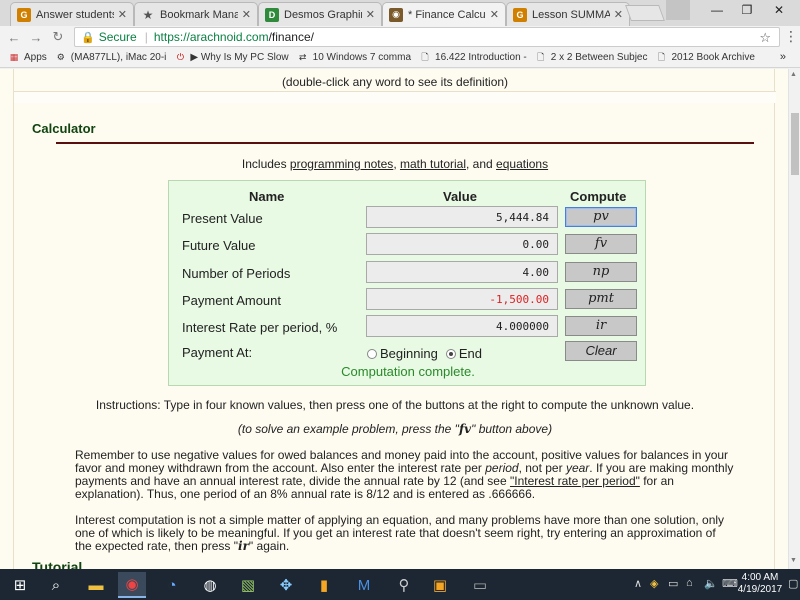  What do you see at coordinates (286, 585) in the screenshot?
I see `settings-app-icon: ✥` at bounding box center [286, 585].